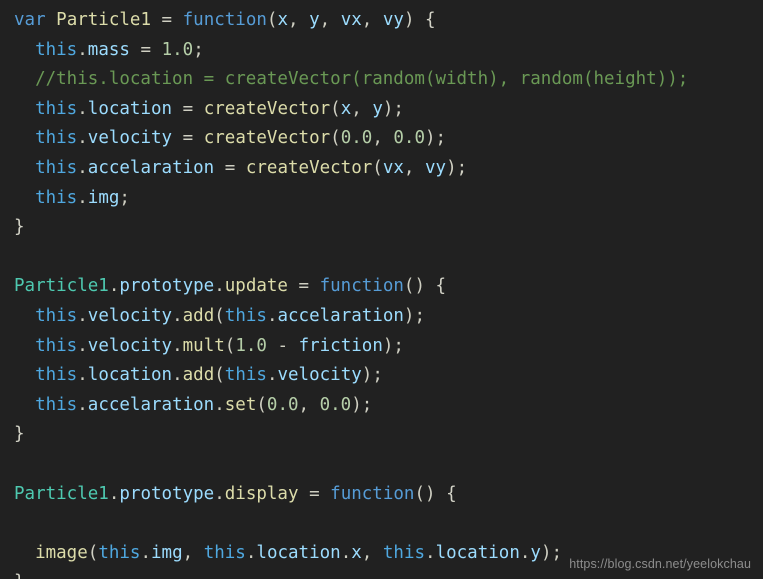 This screenshot has width=763, height=579. I want to click on code-token: createVector, so click(267, 108).